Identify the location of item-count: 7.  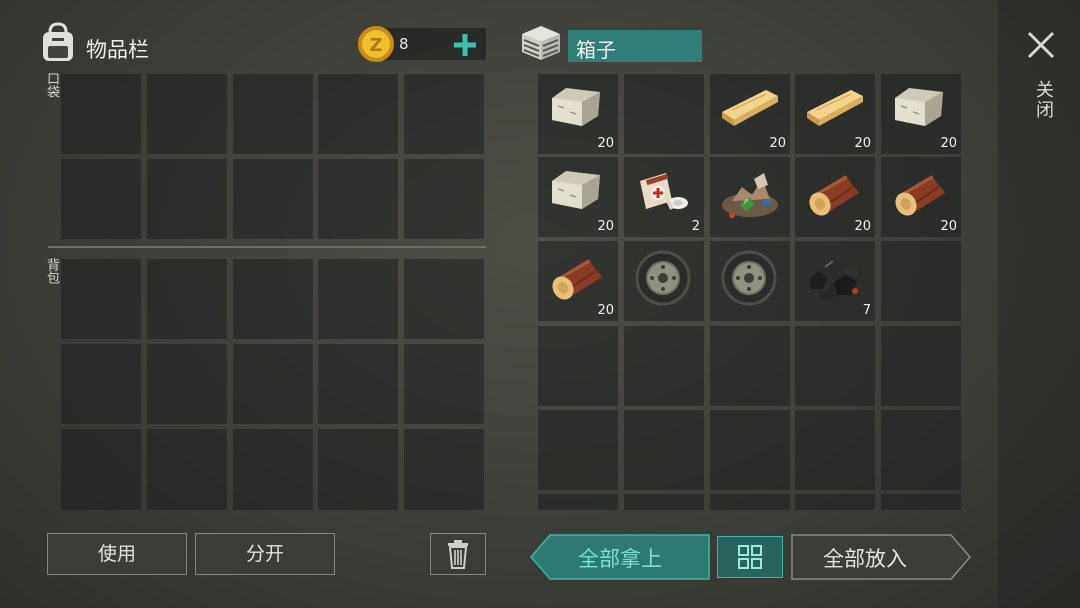
(866, 310).